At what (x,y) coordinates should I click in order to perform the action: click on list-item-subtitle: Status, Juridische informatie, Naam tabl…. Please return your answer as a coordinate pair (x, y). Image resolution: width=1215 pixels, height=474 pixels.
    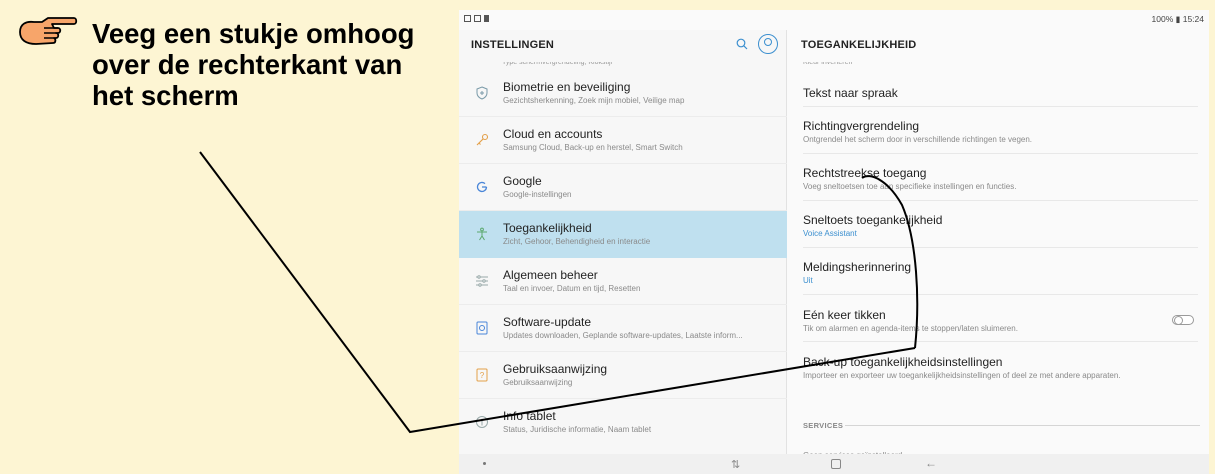
    Looking at the image, I should click on (577, 429).